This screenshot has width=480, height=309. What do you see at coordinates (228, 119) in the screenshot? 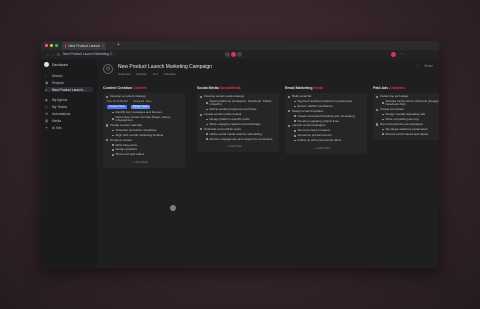
I see `subtask-item: Design platform-specific posts` at bounding box center [228, 119].